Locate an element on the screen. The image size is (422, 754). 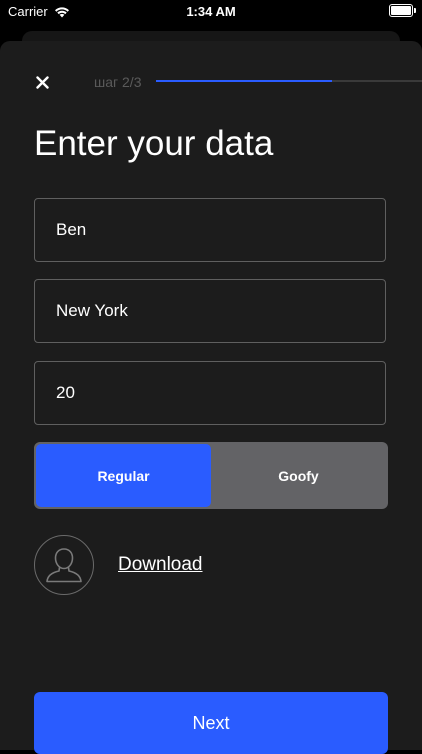
progress-bar is located at coordinates (289, 81).